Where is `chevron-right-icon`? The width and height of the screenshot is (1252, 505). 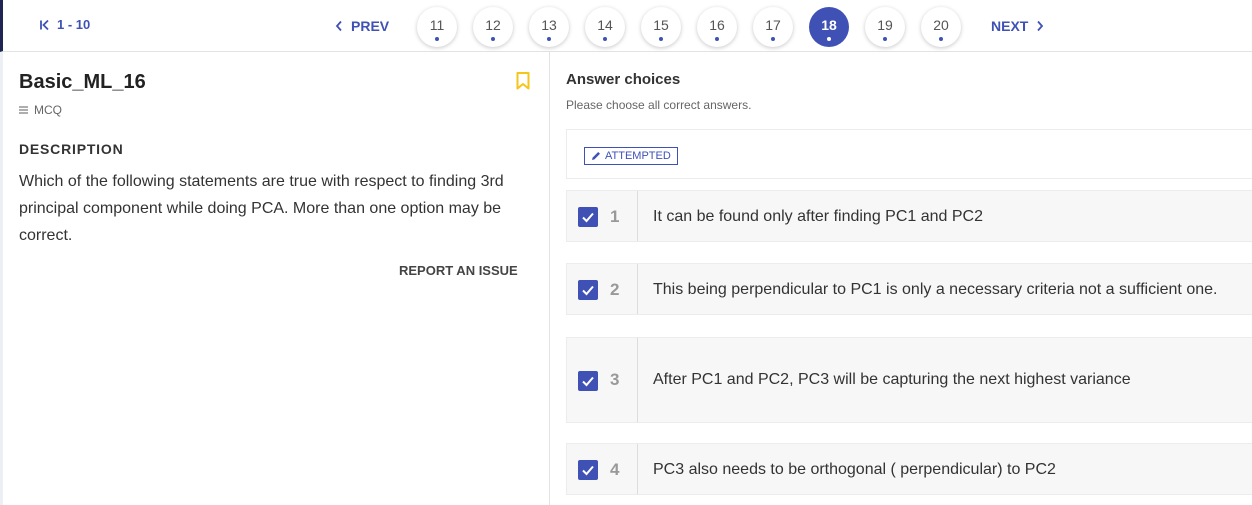
chevron-right-icon is located at coordinates (1040, 26).